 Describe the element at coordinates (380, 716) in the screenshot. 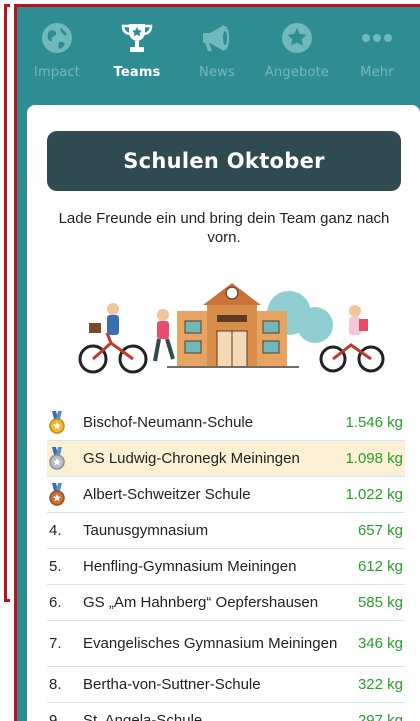

I see `ranking-weight: 297 kg` at that location.